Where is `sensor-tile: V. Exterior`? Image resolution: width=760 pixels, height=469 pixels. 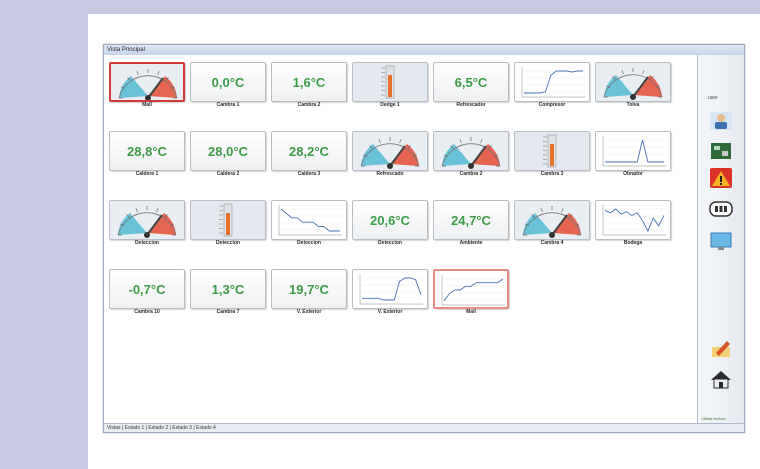
sensor-tile: V. Exterior is located at coordinates (390, 293).